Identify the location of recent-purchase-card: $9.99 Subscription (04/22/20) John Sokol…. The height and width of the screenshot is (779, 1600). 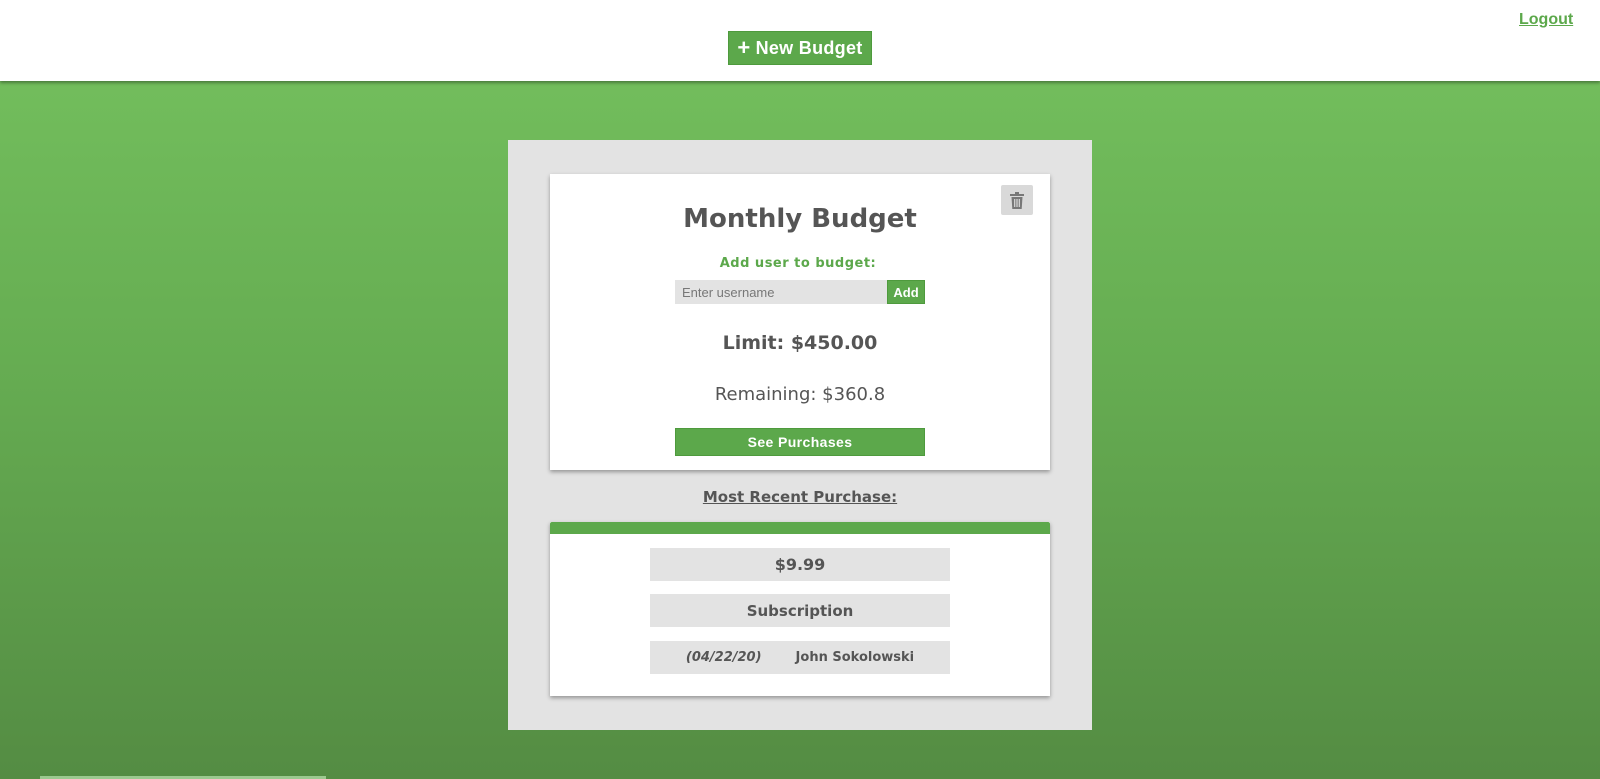
(800, 609).